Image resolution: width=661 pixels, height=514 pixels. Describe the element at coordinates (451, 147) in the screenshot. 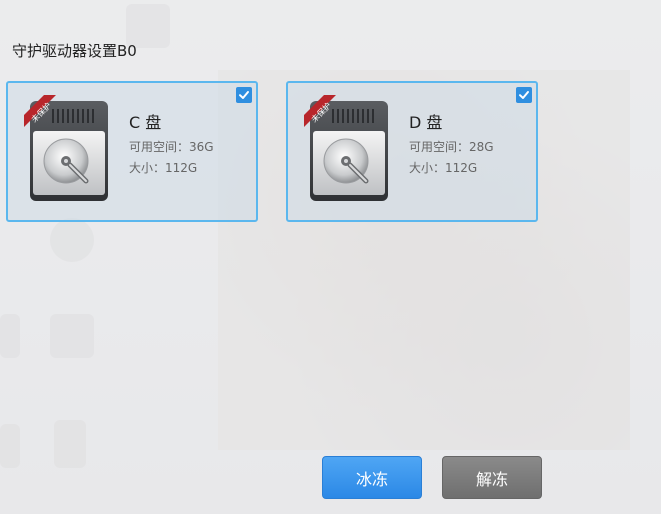

I see `drive-free-space: 可用空间：28G` at that location.